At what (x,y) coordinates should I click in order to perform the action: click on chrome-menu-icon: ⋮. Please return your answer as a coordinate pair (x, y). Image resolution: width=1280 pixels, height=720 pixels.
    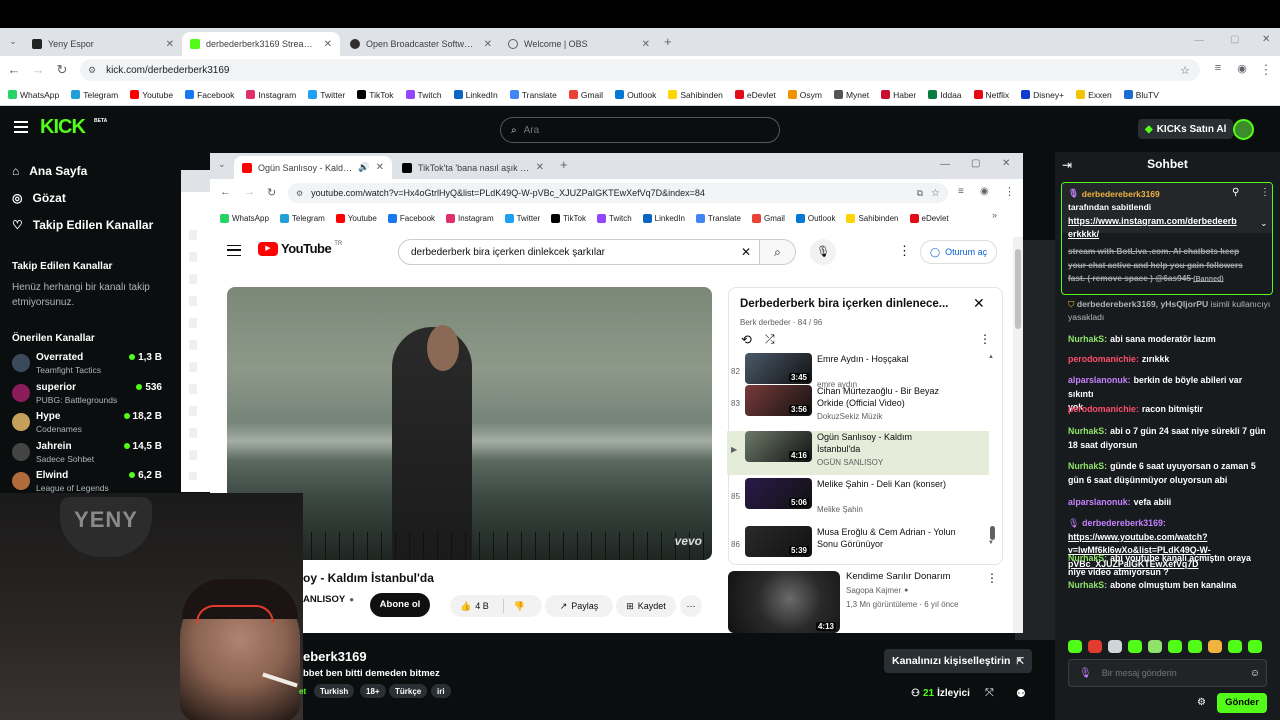
    Looking at the image, I should click on (1266, 70).